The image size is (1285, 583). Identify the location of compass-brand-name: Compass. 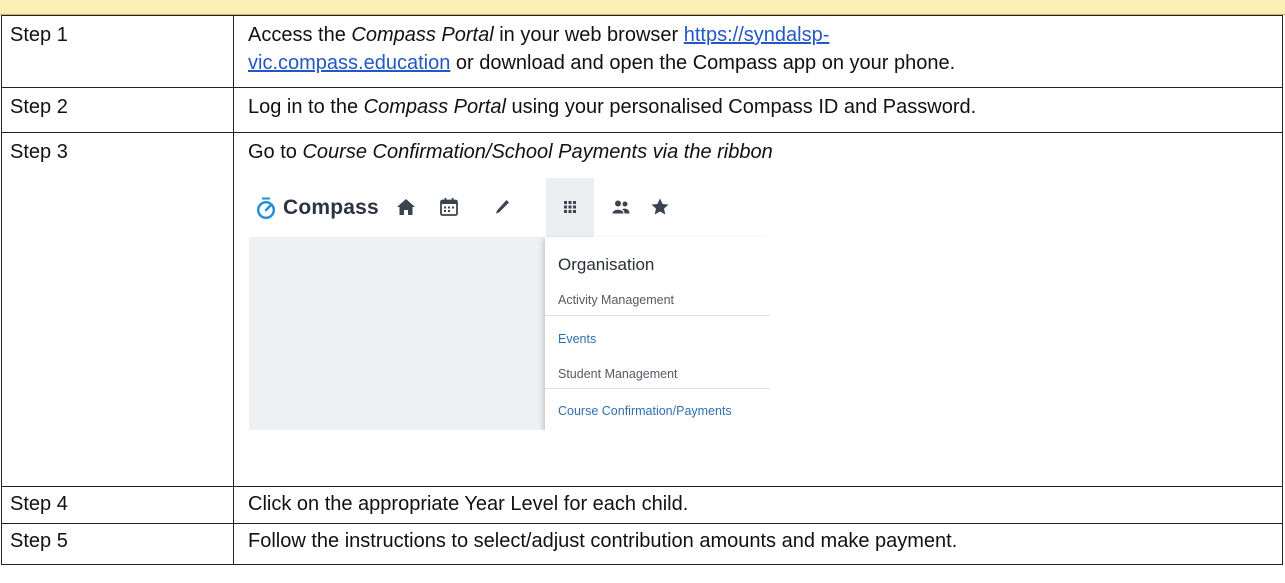
(331, 207).